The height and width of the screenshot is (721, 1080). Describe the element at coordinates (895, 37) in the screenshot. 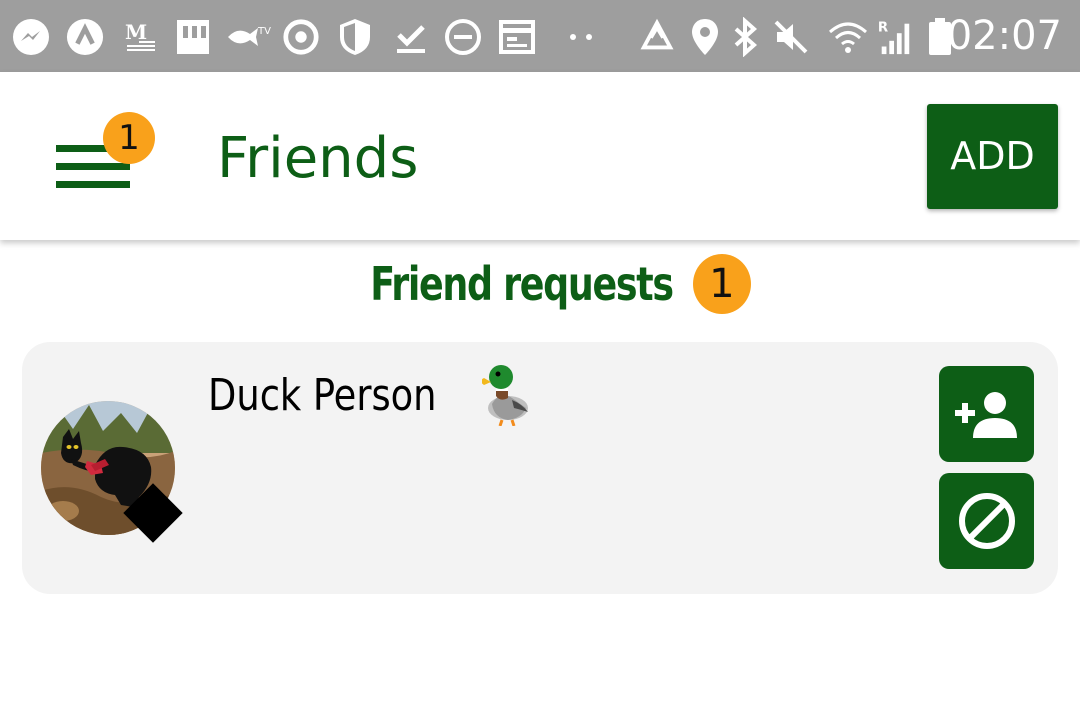

I see `signal-roaming-icon: R` at that location.